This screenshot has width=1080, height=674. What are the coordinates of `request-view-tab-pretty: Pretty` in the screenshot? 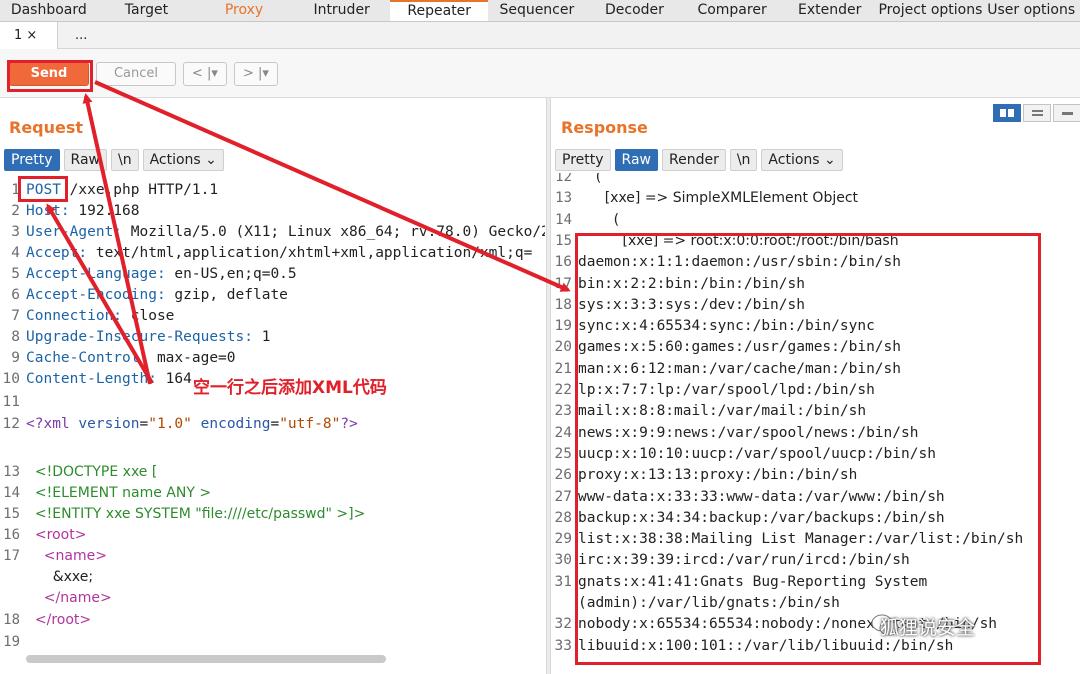 It's located at (32, 160).